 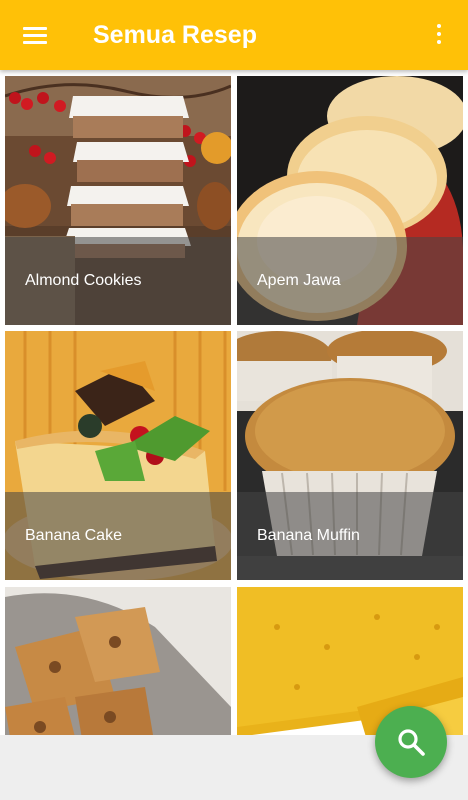 I want to click on menu-icon, so click(x=35, y=35).